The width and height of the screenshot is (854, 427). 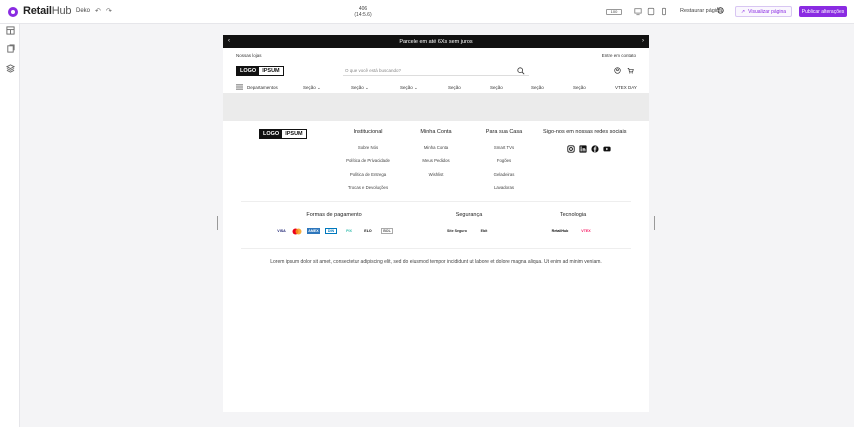 I want to click on linkedin-icon, so click(x=583, y=149).